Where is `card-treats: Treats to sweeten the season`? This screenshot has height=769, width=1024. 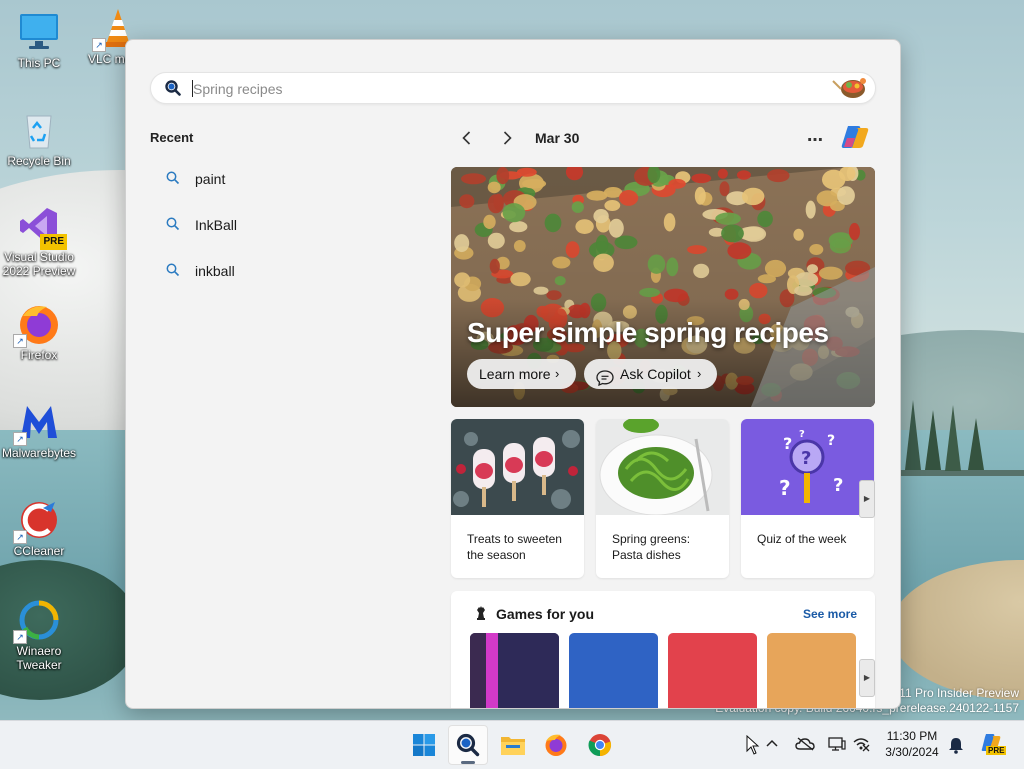
card-treats: Treats to sweeten the season is located at coordinates (517, 498).